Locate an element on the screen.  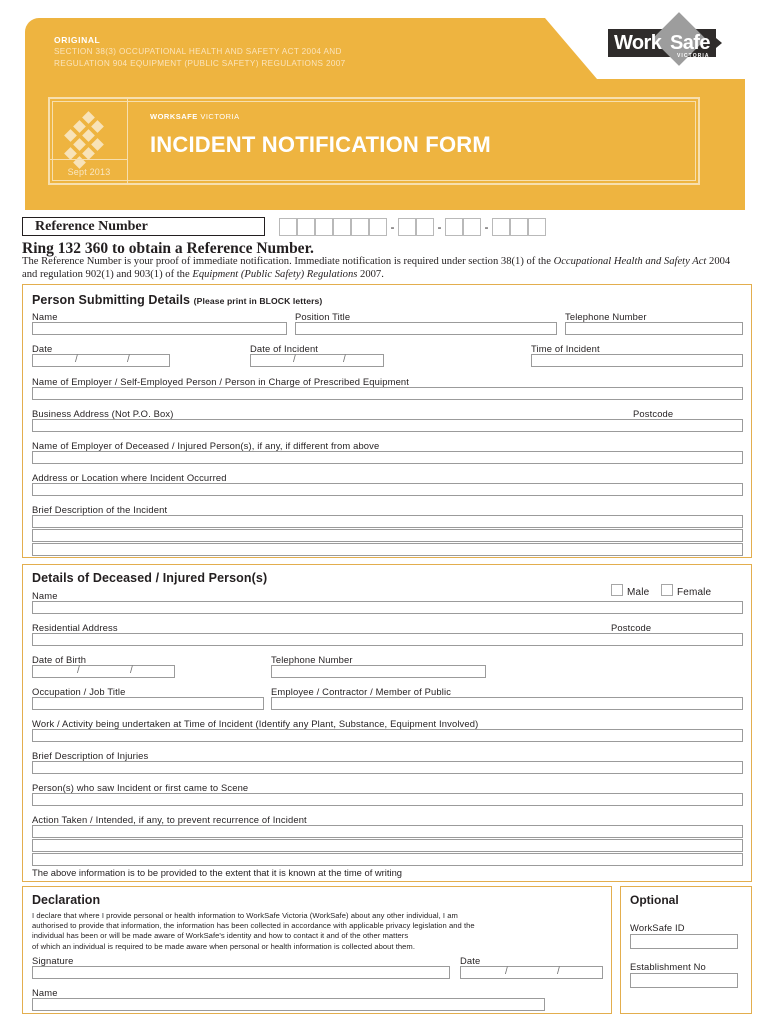
label-worksafe-id: WorkSafe ID is located at coordinates (657, 927).